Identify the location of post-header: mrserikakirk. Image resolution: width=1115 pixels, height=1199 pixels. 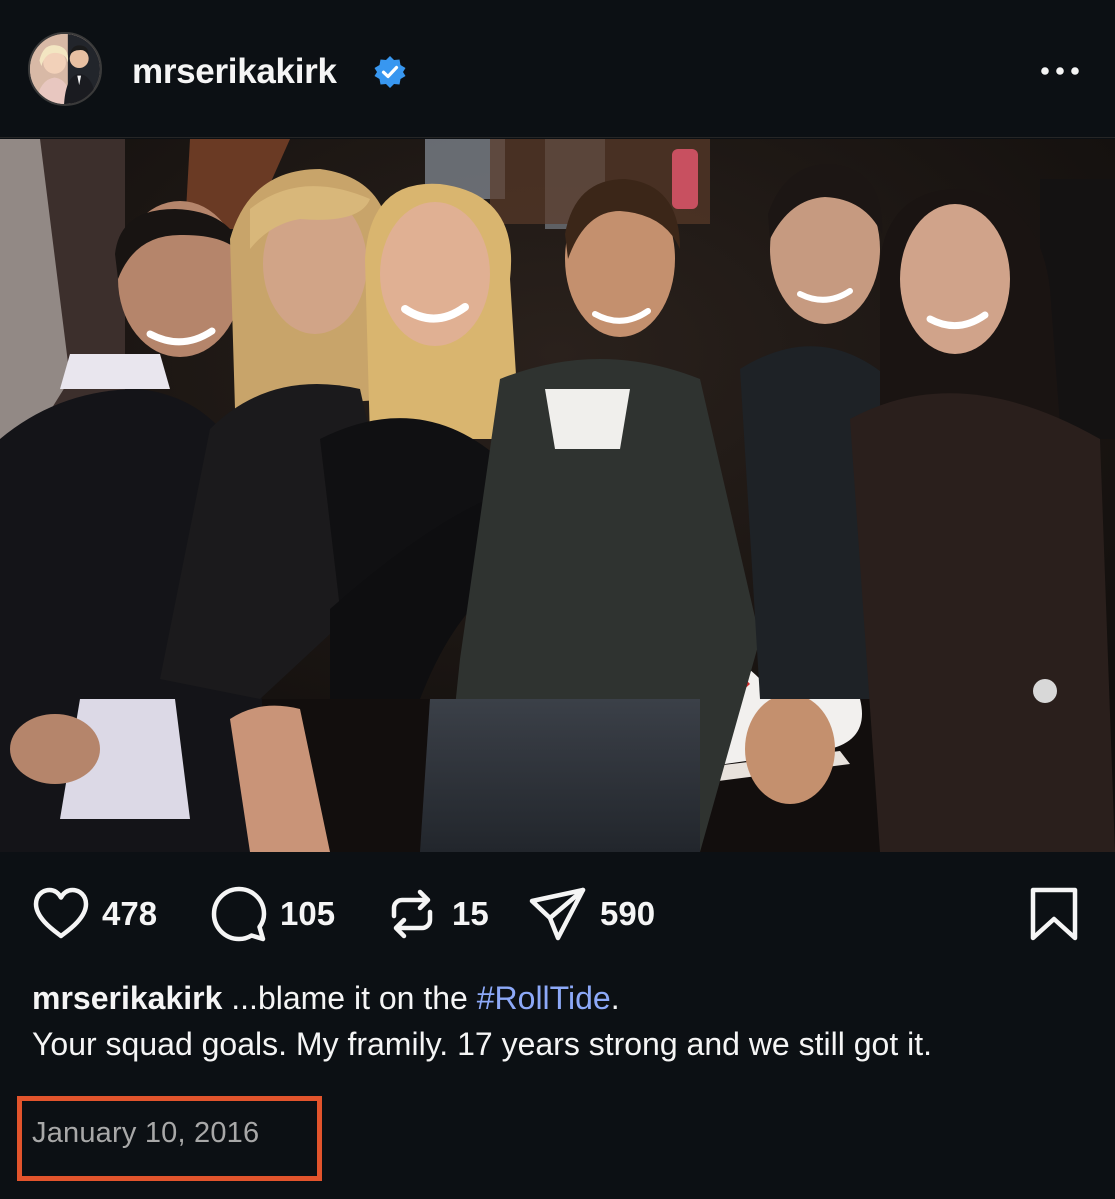
(557, 69).